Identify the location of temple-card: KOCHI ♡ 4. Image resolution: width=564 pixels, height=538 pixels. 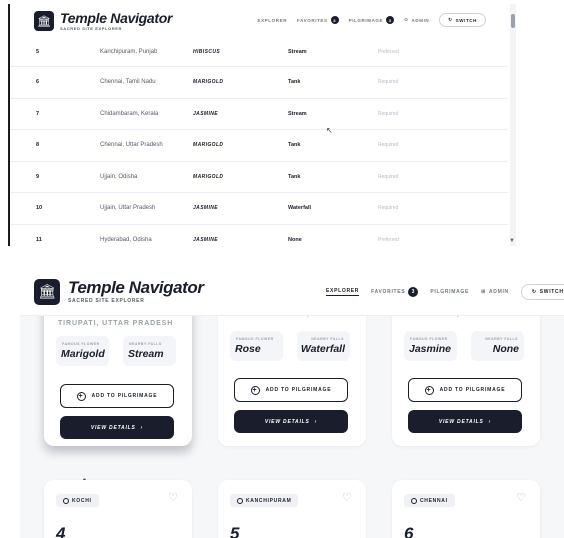
(118, 509).